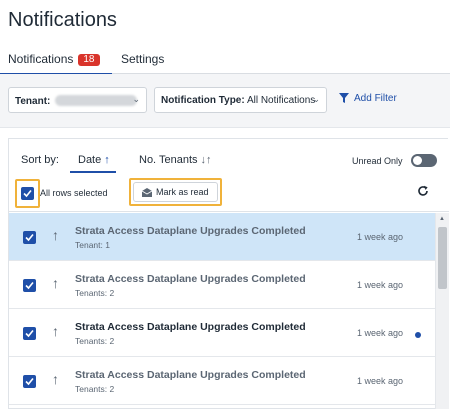  What do you see at coordinates (90, 160) in the screenshot?
I see `sort-date-label: Date` at bounding box center [90, 160].